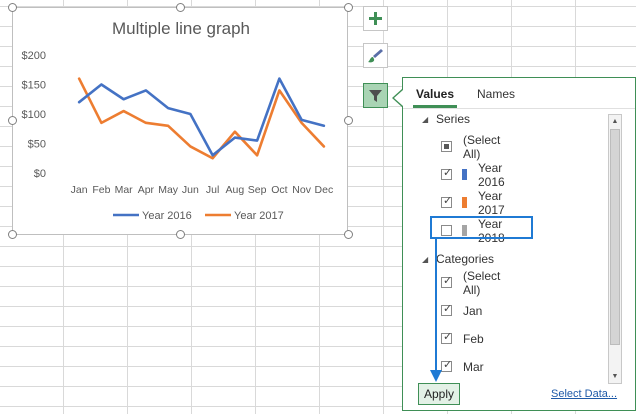 The width and height of the screenshot is (636, 414). I want to click on series-item-label: Year 2016, so click(491, 175).